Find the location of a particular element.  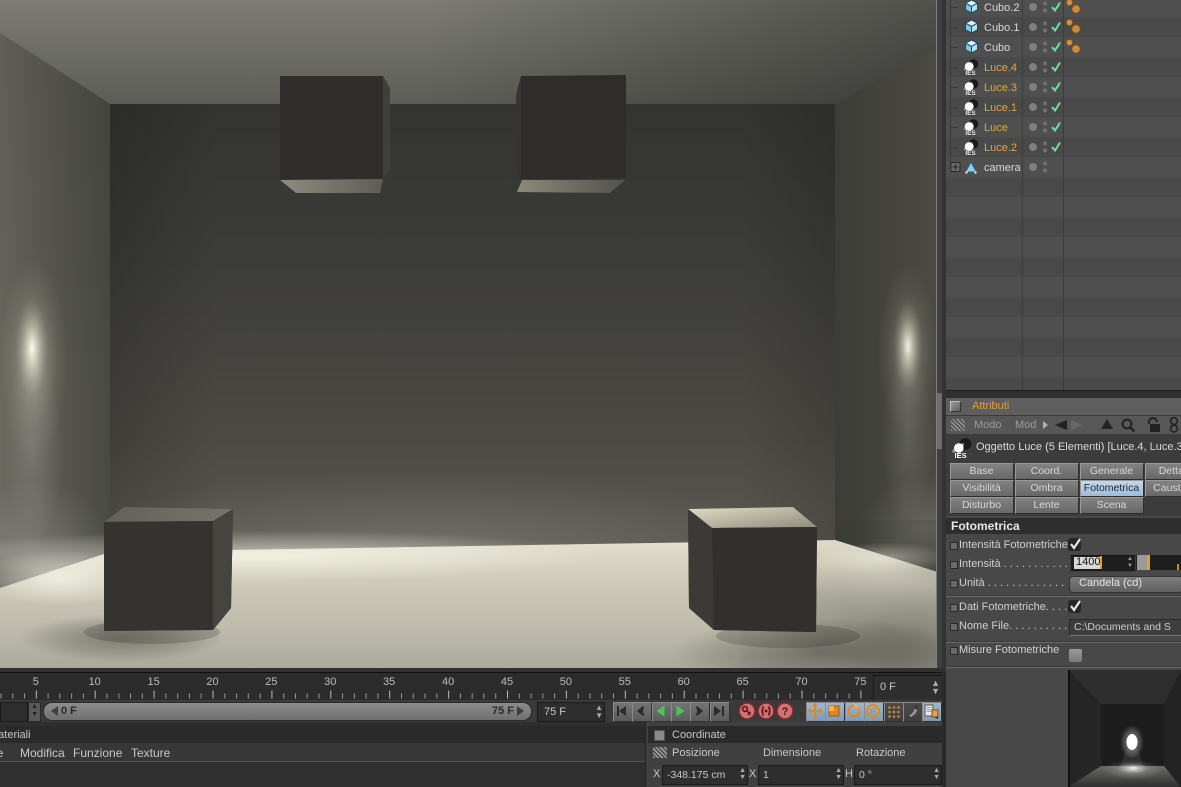

svg-text: Luce.3 is located at coordinates (1000, 88).